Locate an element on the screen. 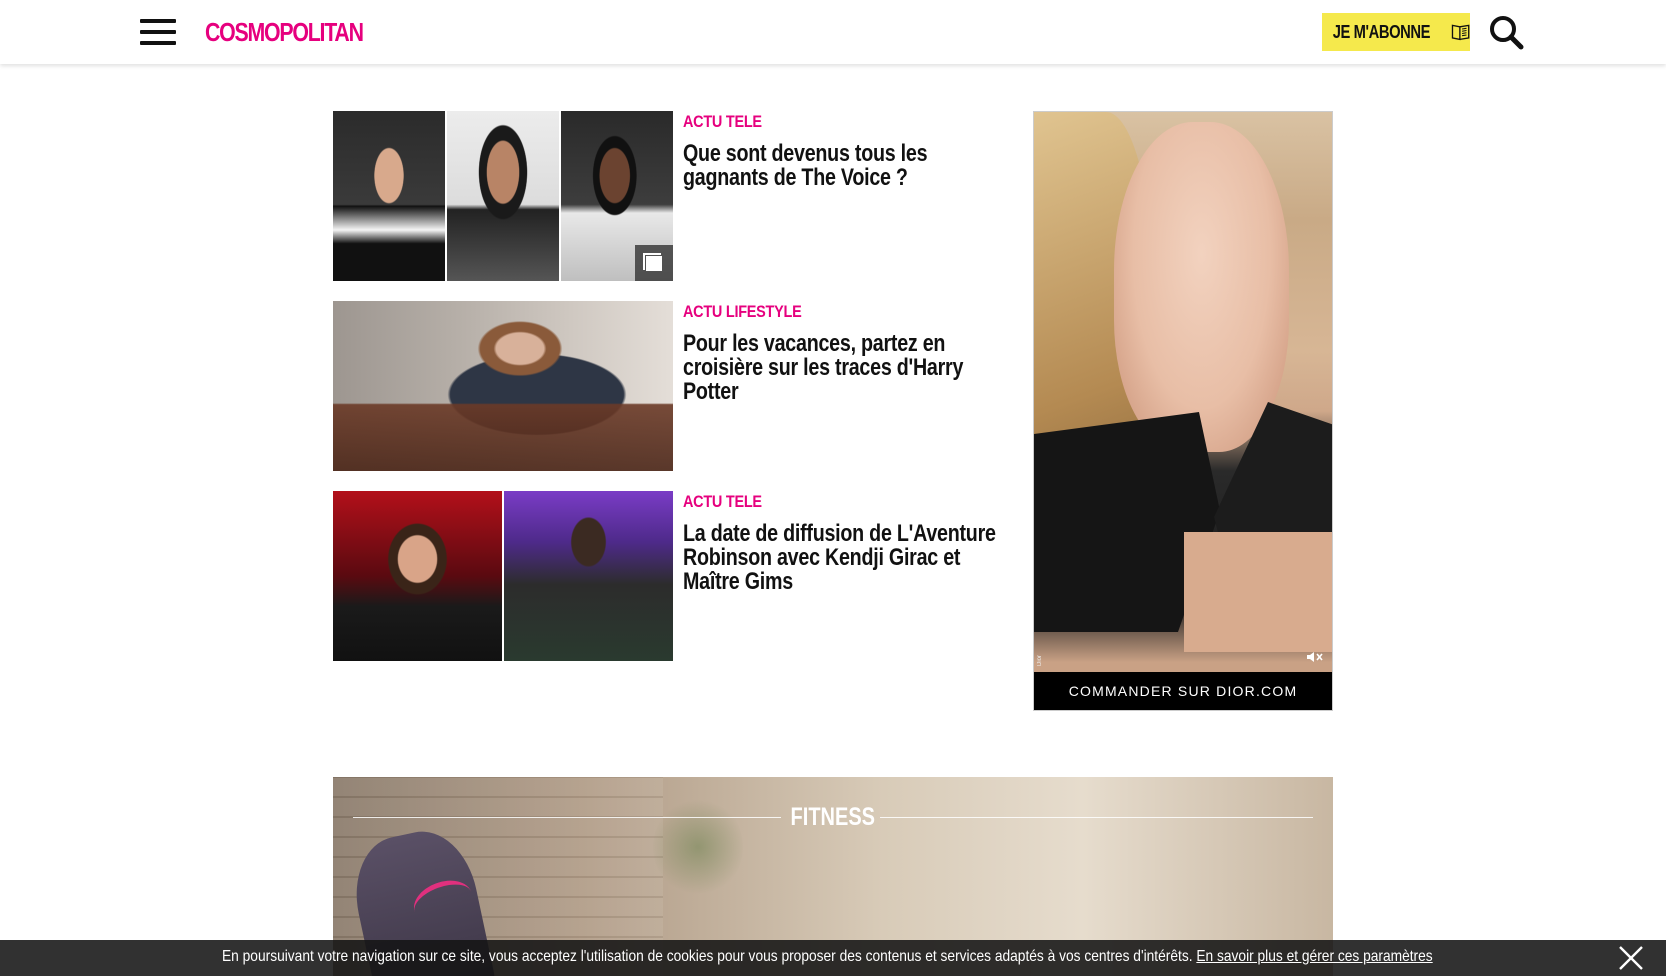 The image size is (1666, 976). article-category: ACTU LIFESTYLE is located at coordinates (742, 312).